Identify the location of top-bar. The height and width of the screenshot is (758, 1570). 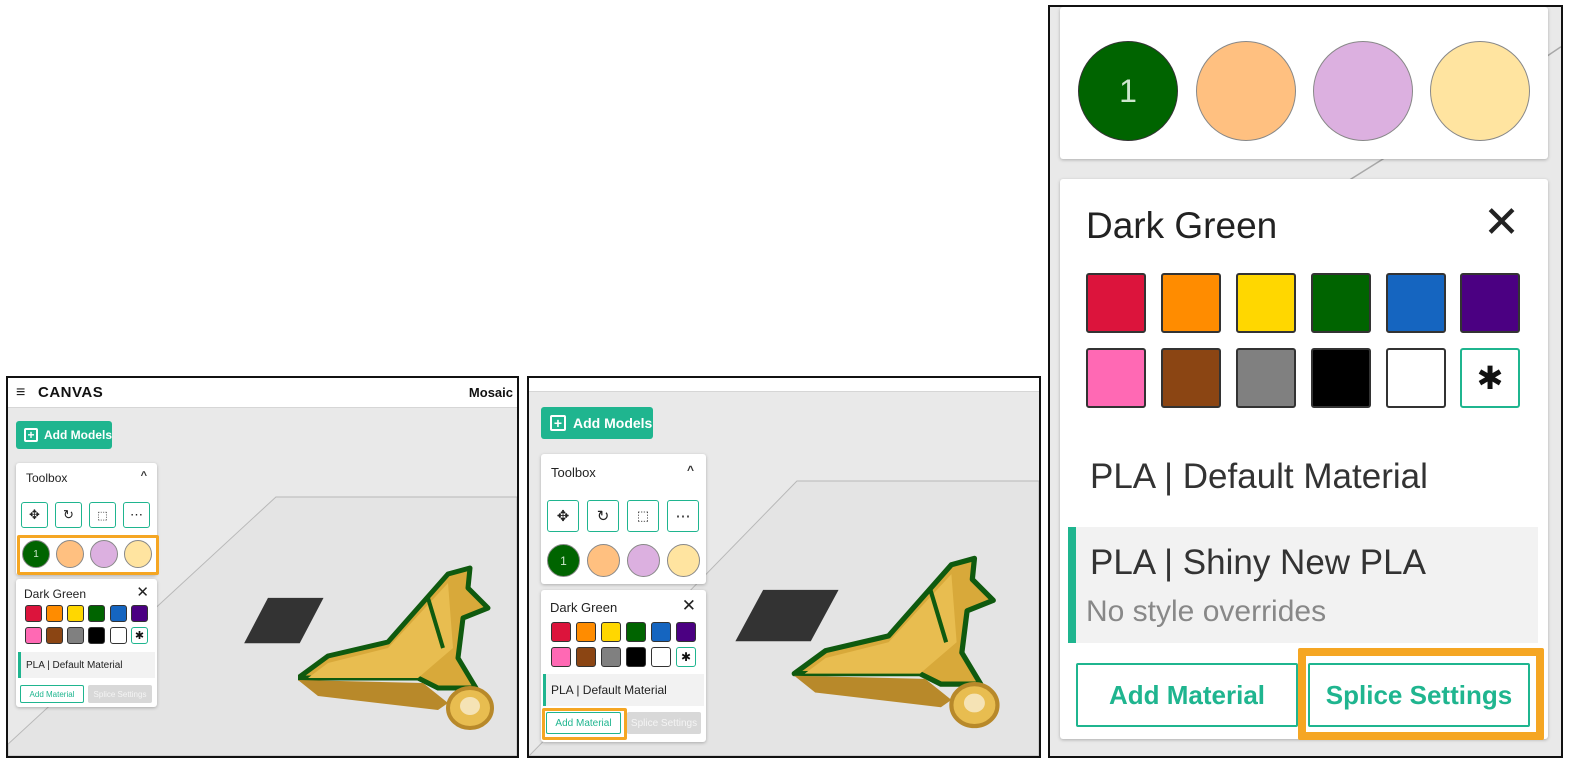
(784, 385).